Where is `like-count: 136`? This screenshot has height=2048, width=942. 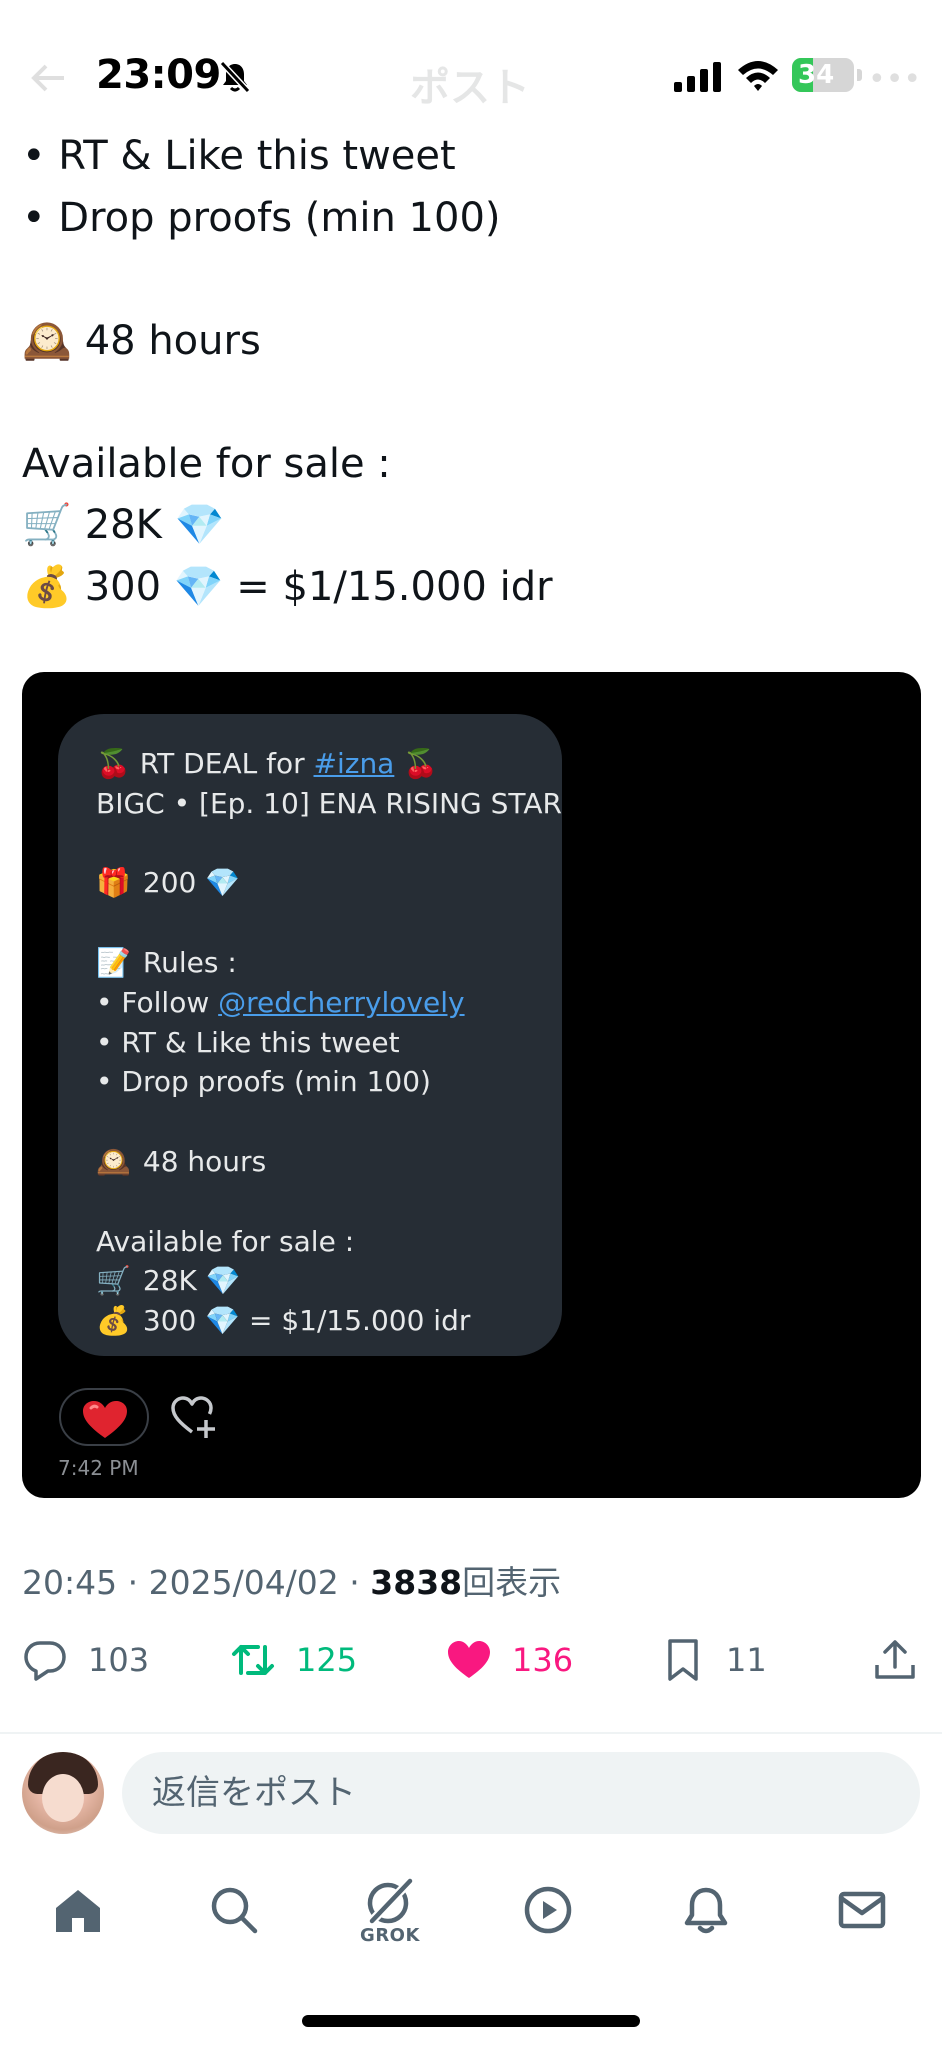
like-count: 136 is located at coordinates (543, 1660).